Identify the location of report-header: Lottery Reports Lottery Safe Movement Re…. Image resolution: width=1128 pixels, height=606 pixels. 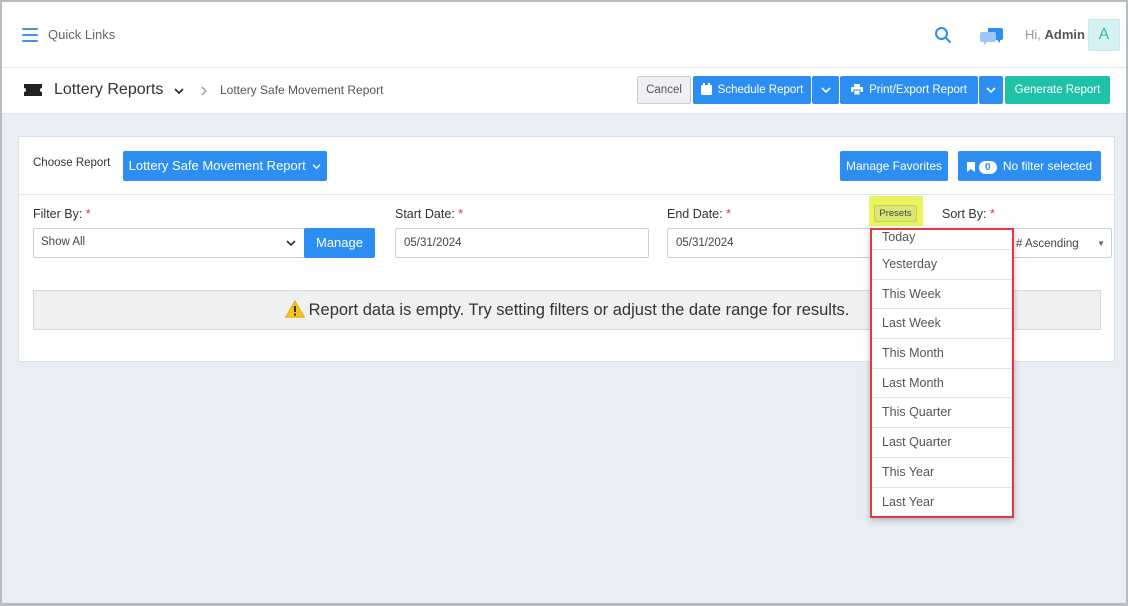
(564, 91).